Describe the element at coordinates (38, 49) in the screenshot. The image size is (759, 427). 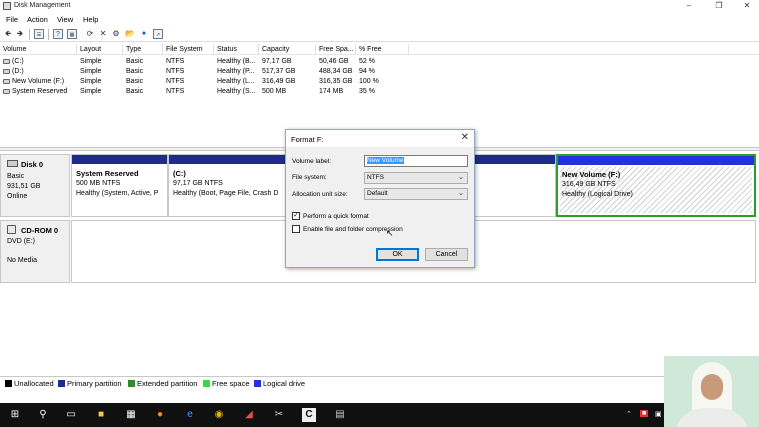
I see `column-volume: Volume` at that location.